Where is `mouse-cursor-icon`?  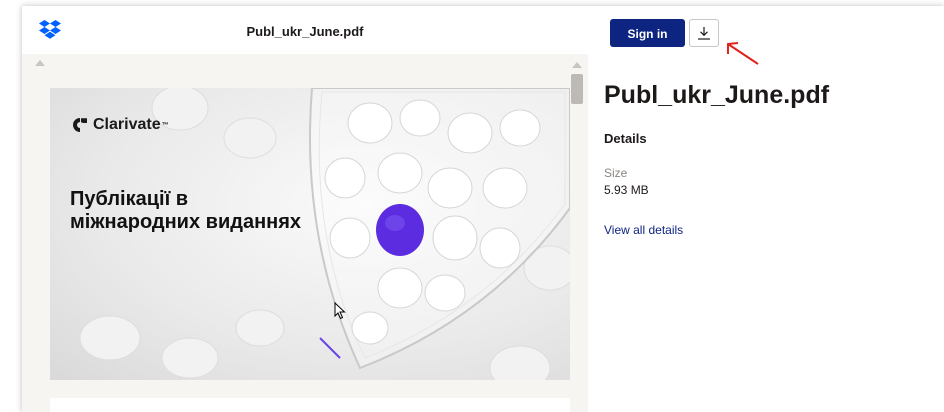 mouse-cursor-icon is located at coordinates (340, 311).